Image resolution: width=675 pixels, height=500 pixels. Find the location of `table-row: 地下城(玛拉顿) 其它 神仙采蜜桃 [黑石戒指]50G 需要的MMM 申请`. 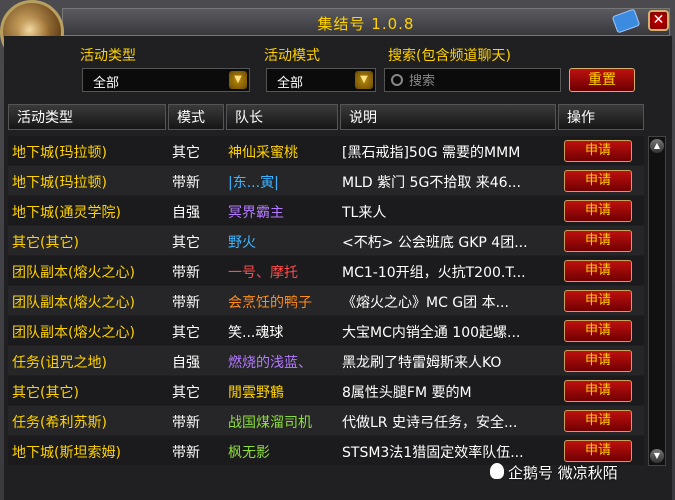

table-row: 地下城(玛拉顿) 其它 神仙采蜜桃 [黑石戒指]50G 需要的MMM 申请 is located at coordinates (326, 150).